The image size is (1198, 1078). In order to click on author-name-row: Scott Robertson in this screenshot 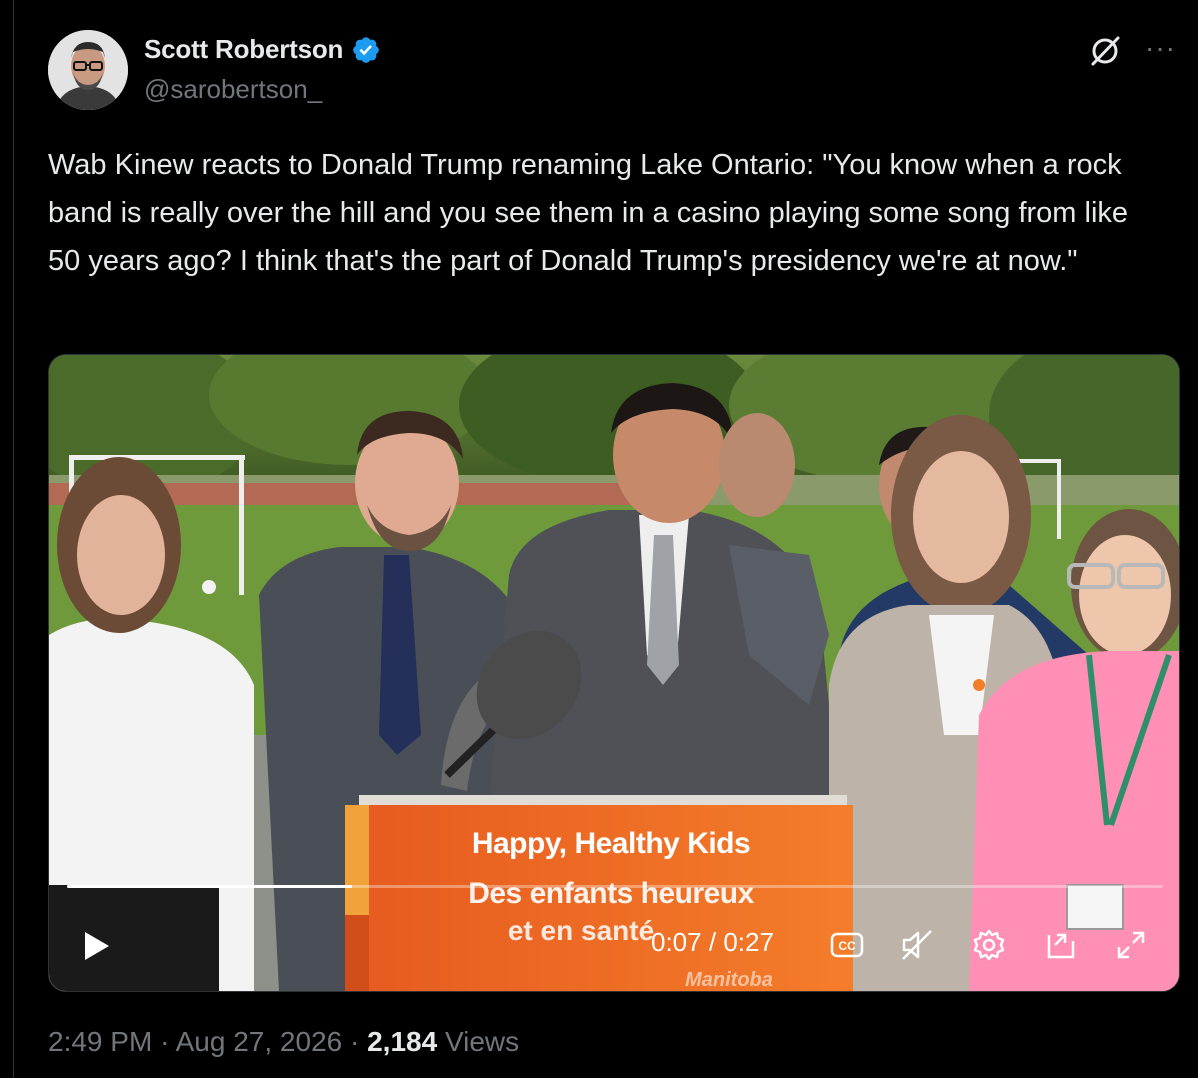, I will do `click(262, 49)`.